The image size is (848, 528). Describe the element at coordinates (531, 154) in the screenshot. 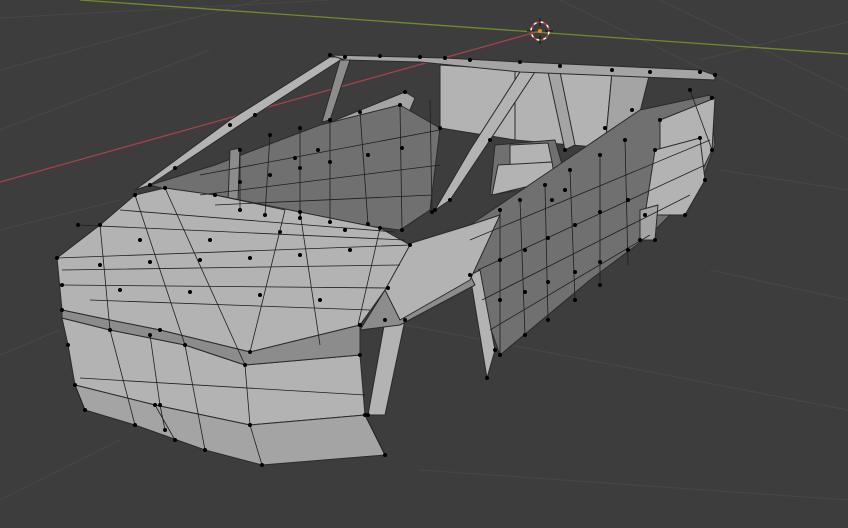

I see `seat-block` at that location.